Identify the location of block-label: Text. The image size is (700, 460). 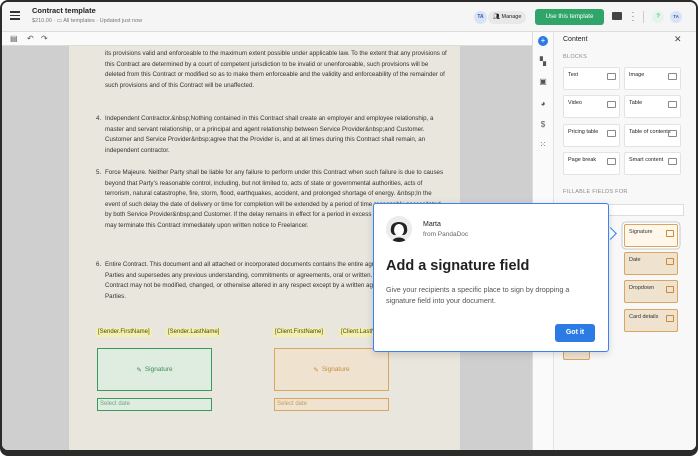
(573, 75).